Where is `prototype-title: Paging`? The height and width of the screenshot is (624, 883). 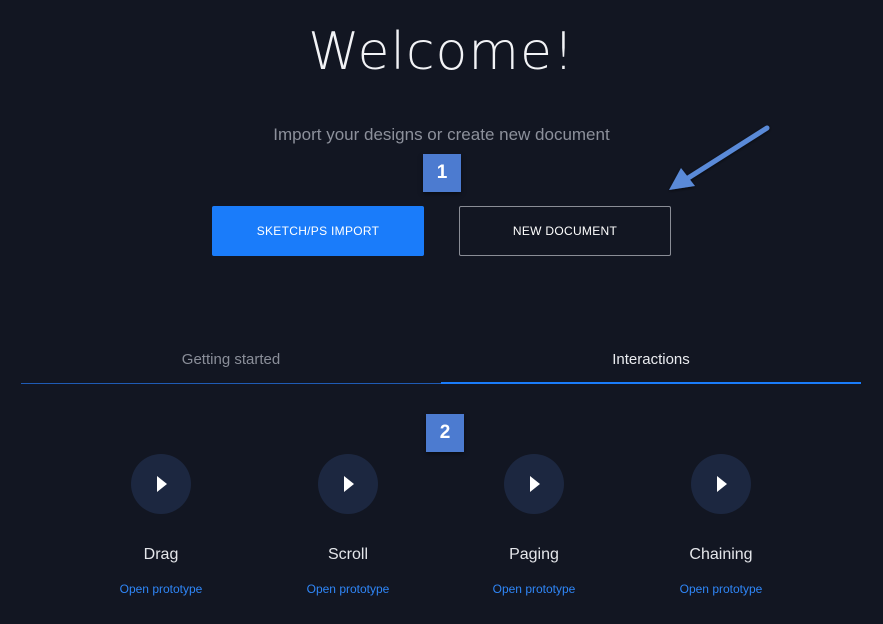 prototype-title: Paging is located at coordinates (534, 554).